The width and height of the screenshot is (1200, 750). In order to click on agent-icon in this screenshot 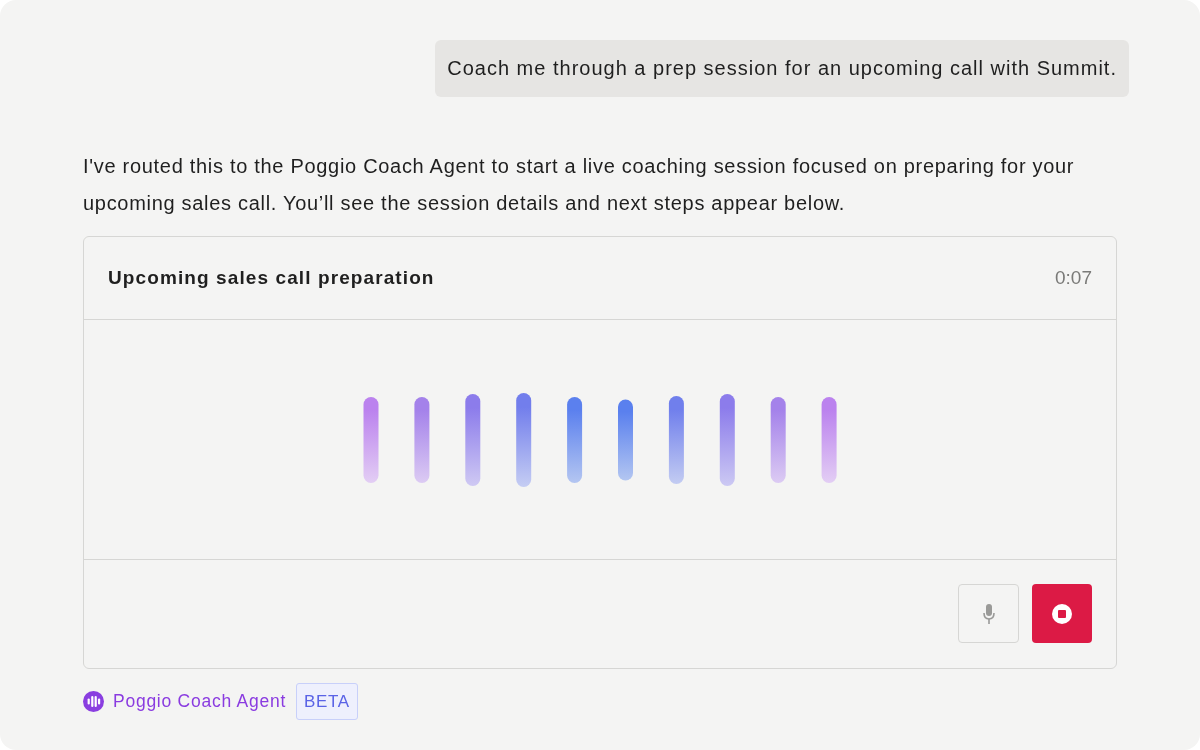, I will do `click(93, 701)`.